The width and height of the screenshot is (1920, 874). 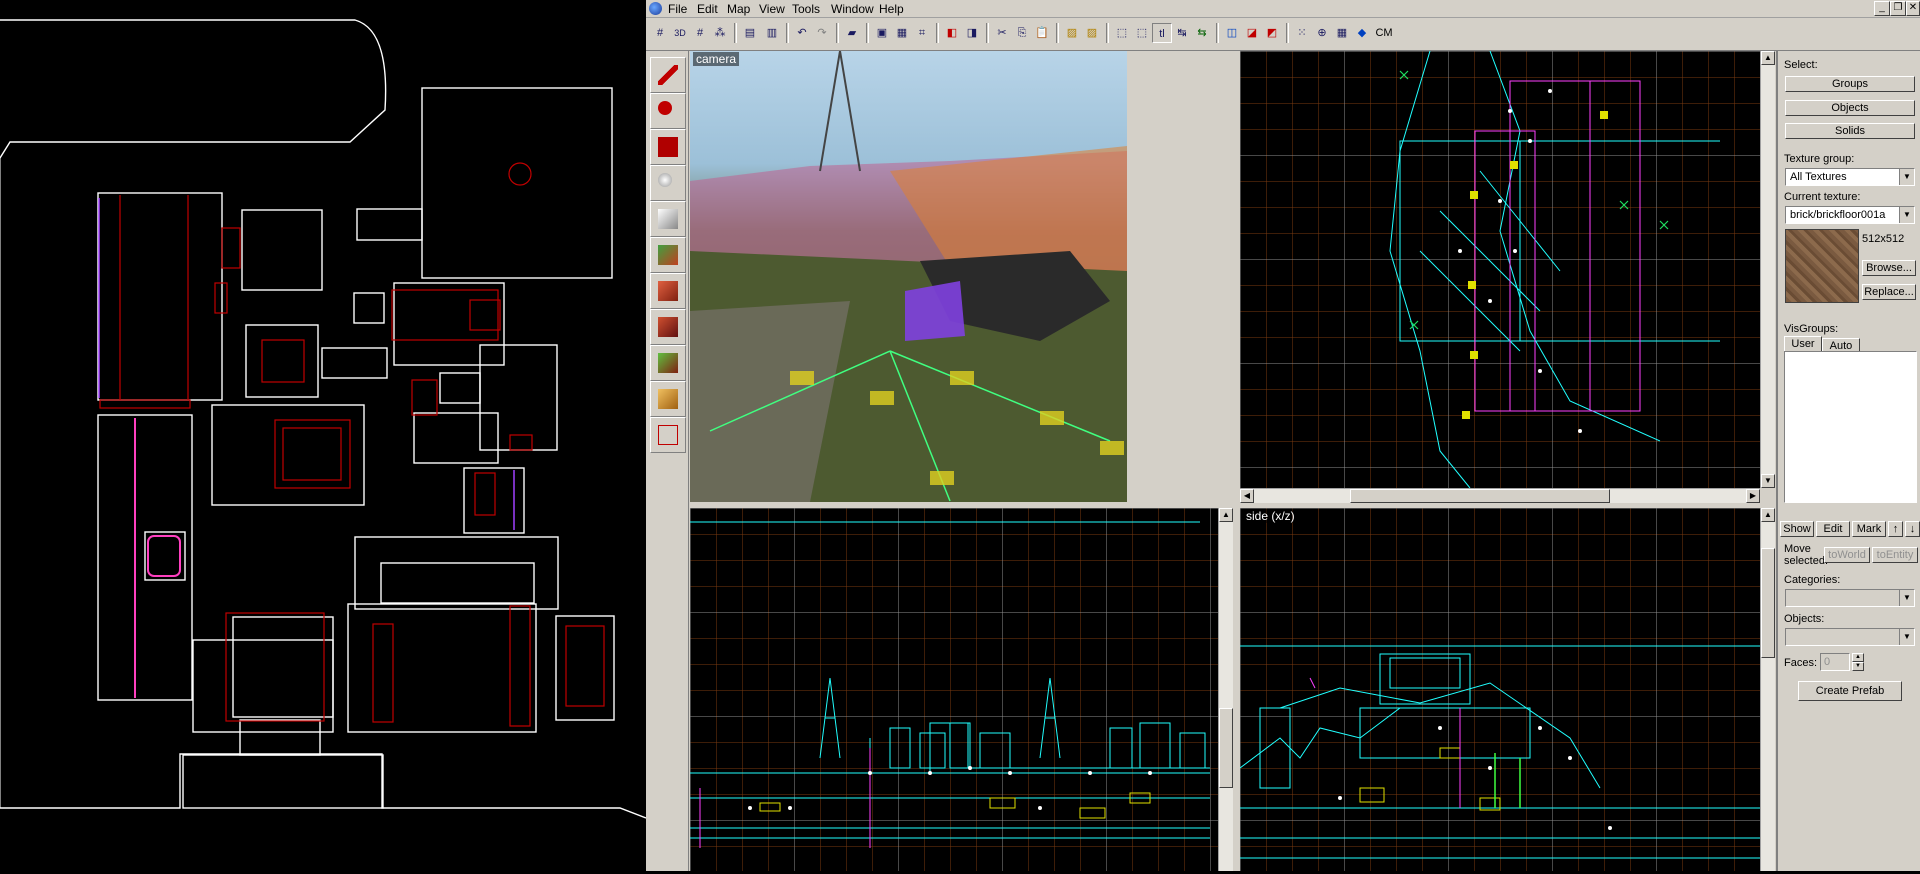 I want to click on top-viewport-grid, so click(x=1500, y=269).